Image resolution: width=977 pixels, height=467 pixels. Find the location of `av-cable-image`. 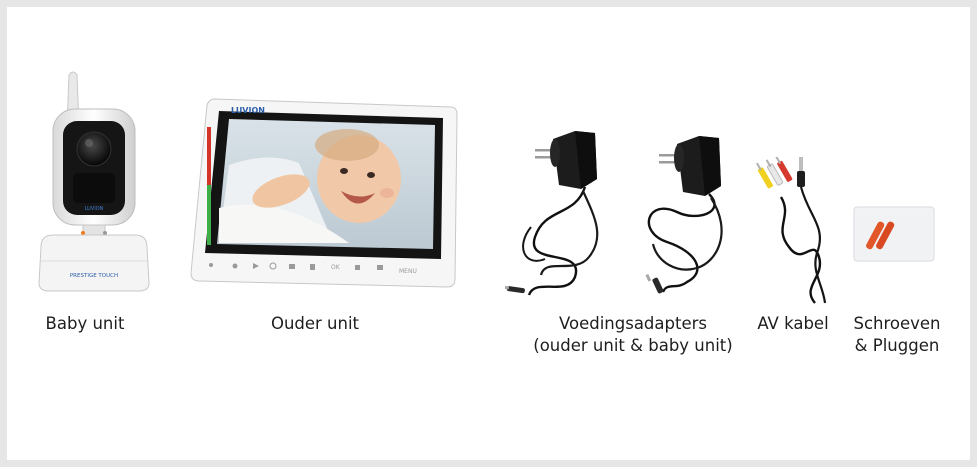

av-cable-image is located at coordinates (793, 232).